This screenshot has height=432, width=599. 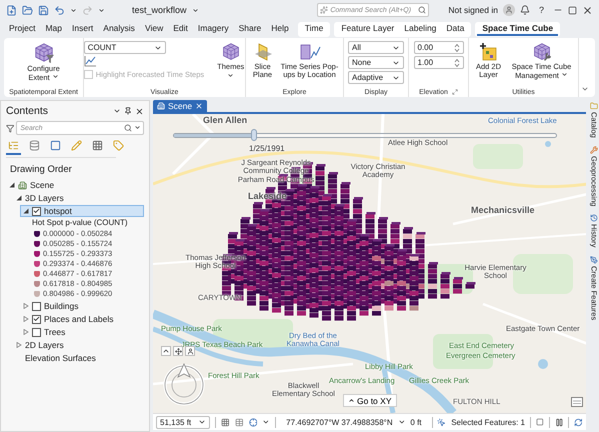 What do you see at coordinates (82, 306) in the screenshot?
I see `tree-item: Buildings` at bounding box center [82, 306].